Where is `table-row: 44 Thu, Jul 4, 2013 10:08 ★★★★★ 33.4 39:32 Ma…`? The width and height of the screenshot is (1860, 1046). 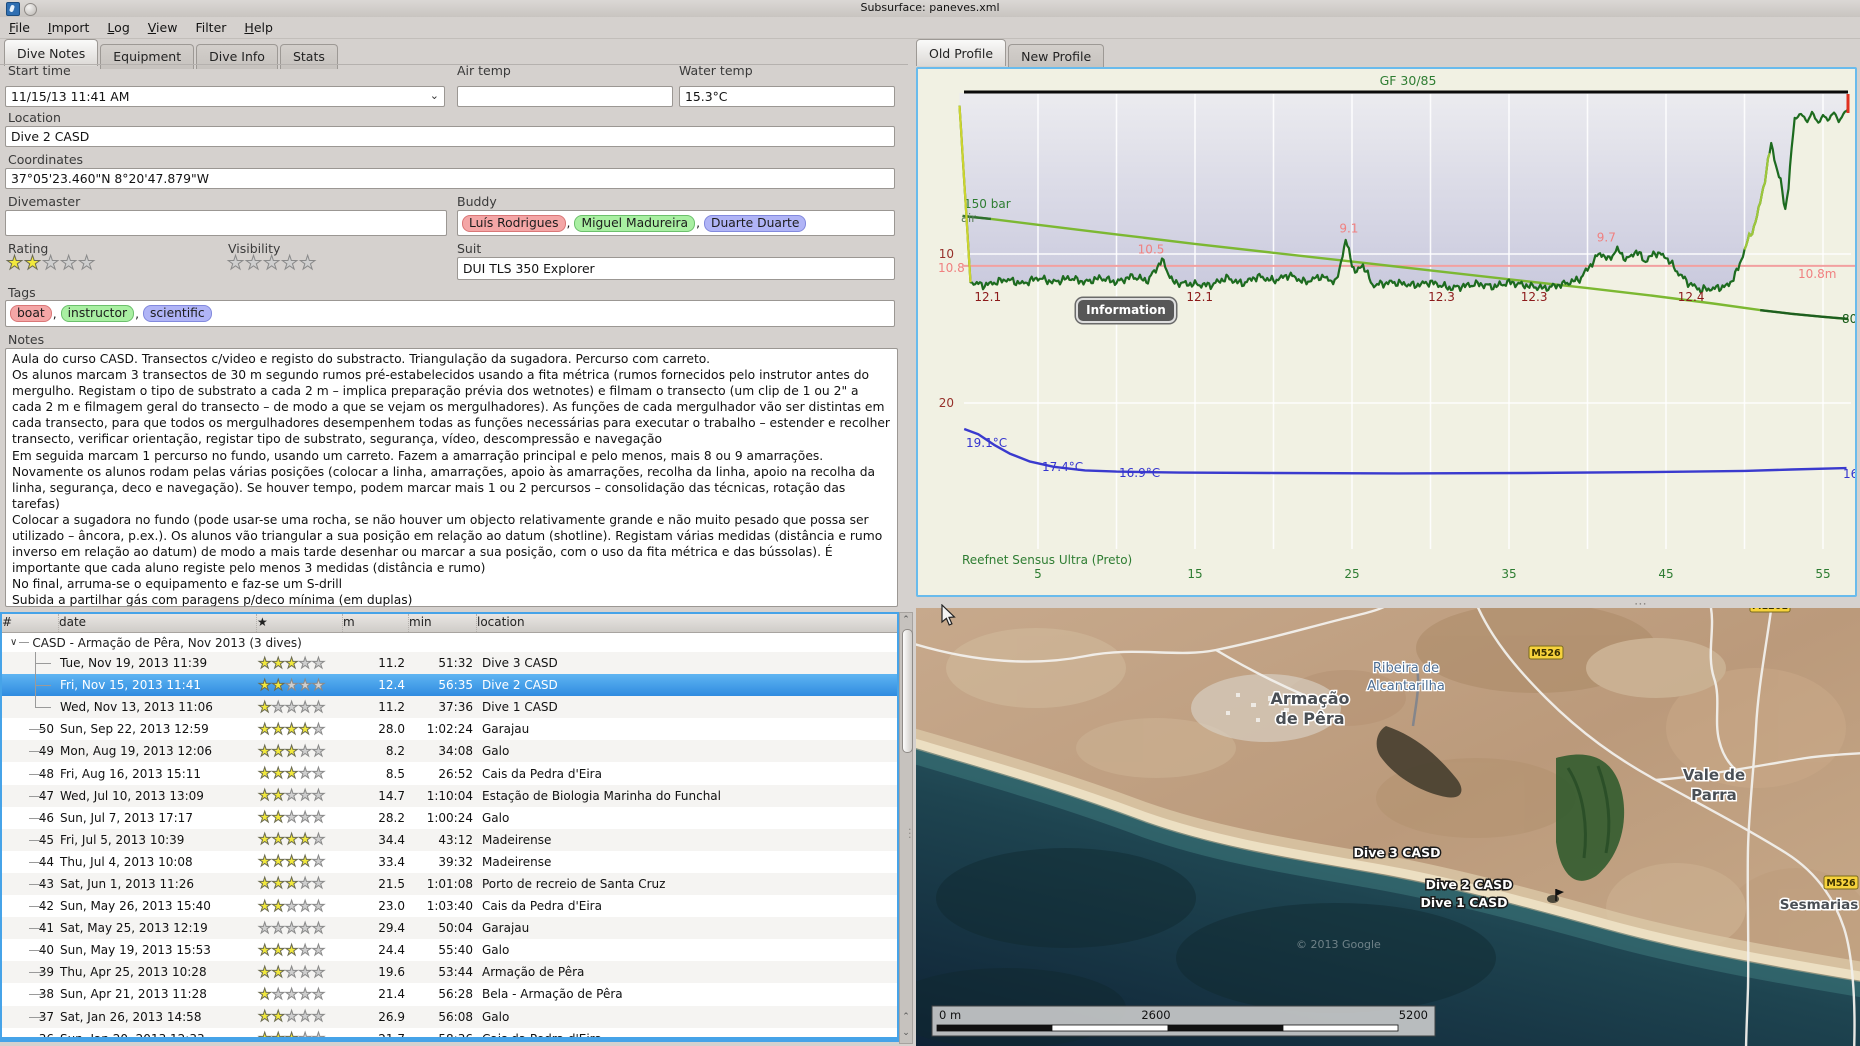
table-row: 44 Thu, Jul 4, 2013 10:08 ★★★★★ 33.4 39:32 Ma… is located at coordinates (449, 862).